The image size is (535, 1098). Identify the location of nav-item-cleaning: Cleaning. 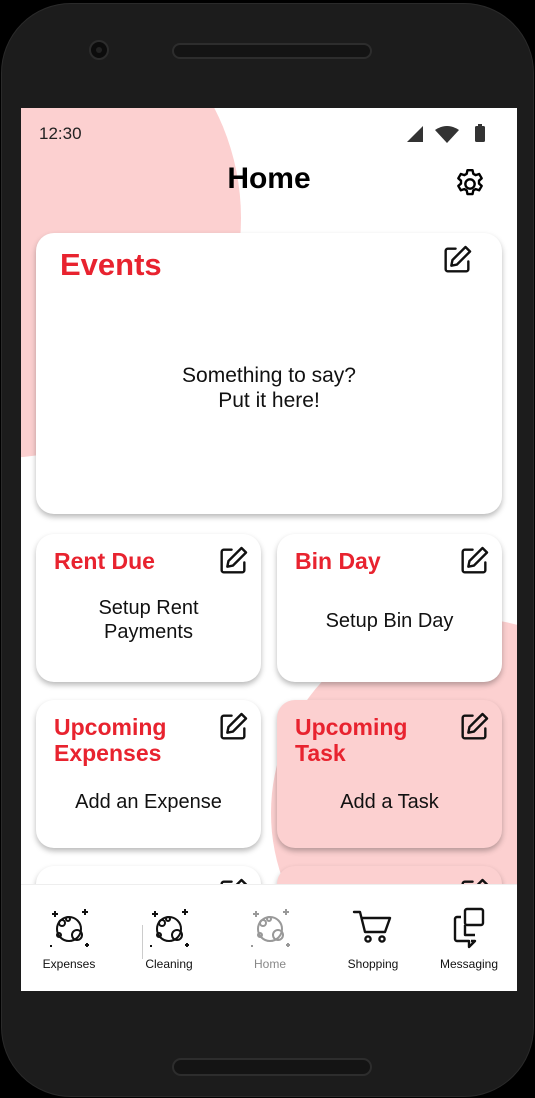
(169, 943).